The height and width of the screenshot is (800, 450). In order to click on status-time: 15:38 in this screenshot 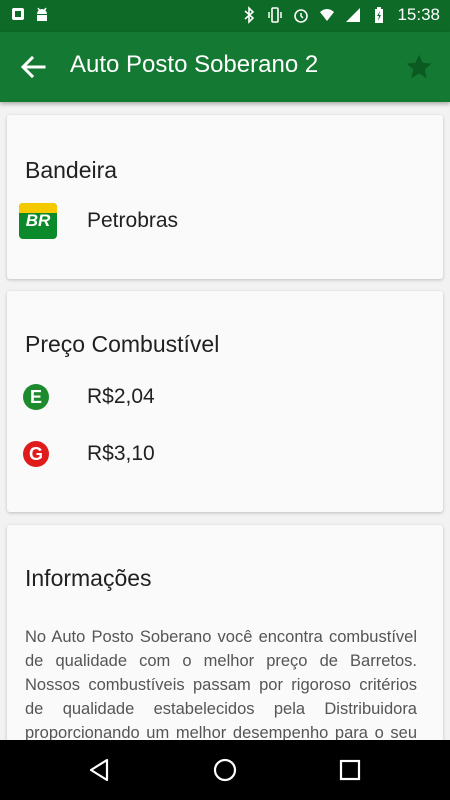, I will do `click(418, 14)`.